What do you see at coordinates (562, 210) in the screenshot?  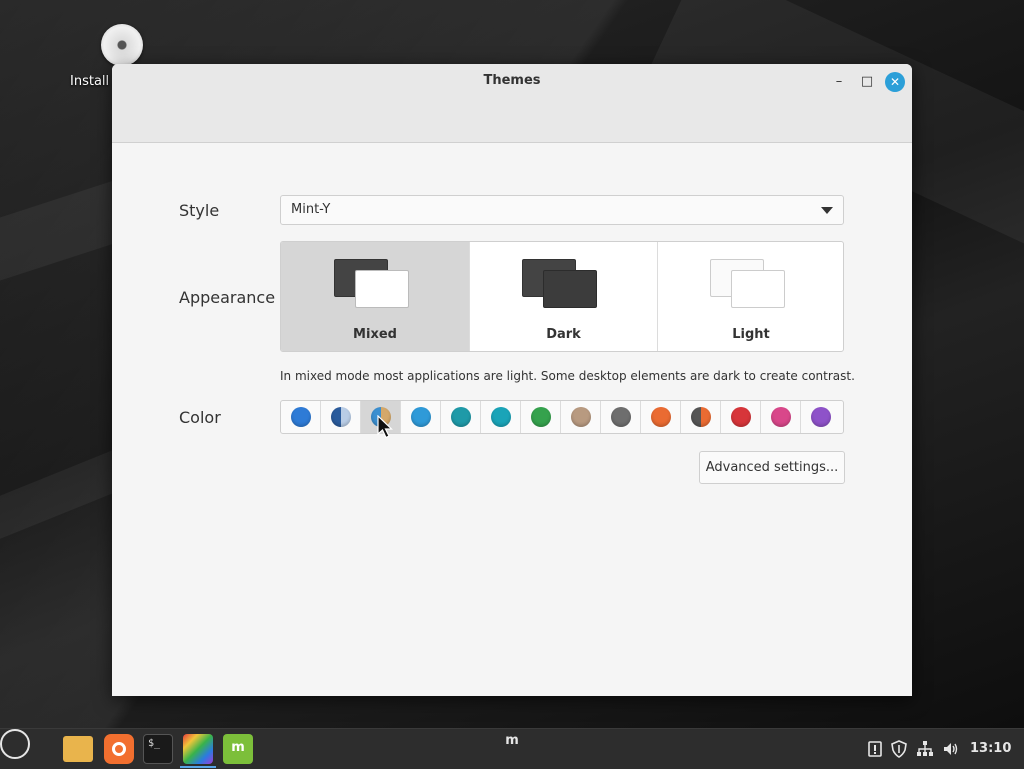 I see `style-dropdown: Mint-Y` at bounding box center [562, 210].